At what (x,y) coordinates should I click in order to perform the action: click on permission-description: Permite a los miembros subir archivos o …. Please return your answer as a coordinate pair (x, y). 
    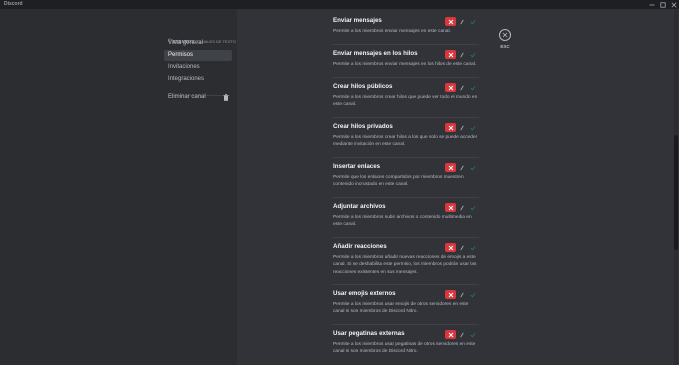
    Looking at the image, I should click on (402, 221).